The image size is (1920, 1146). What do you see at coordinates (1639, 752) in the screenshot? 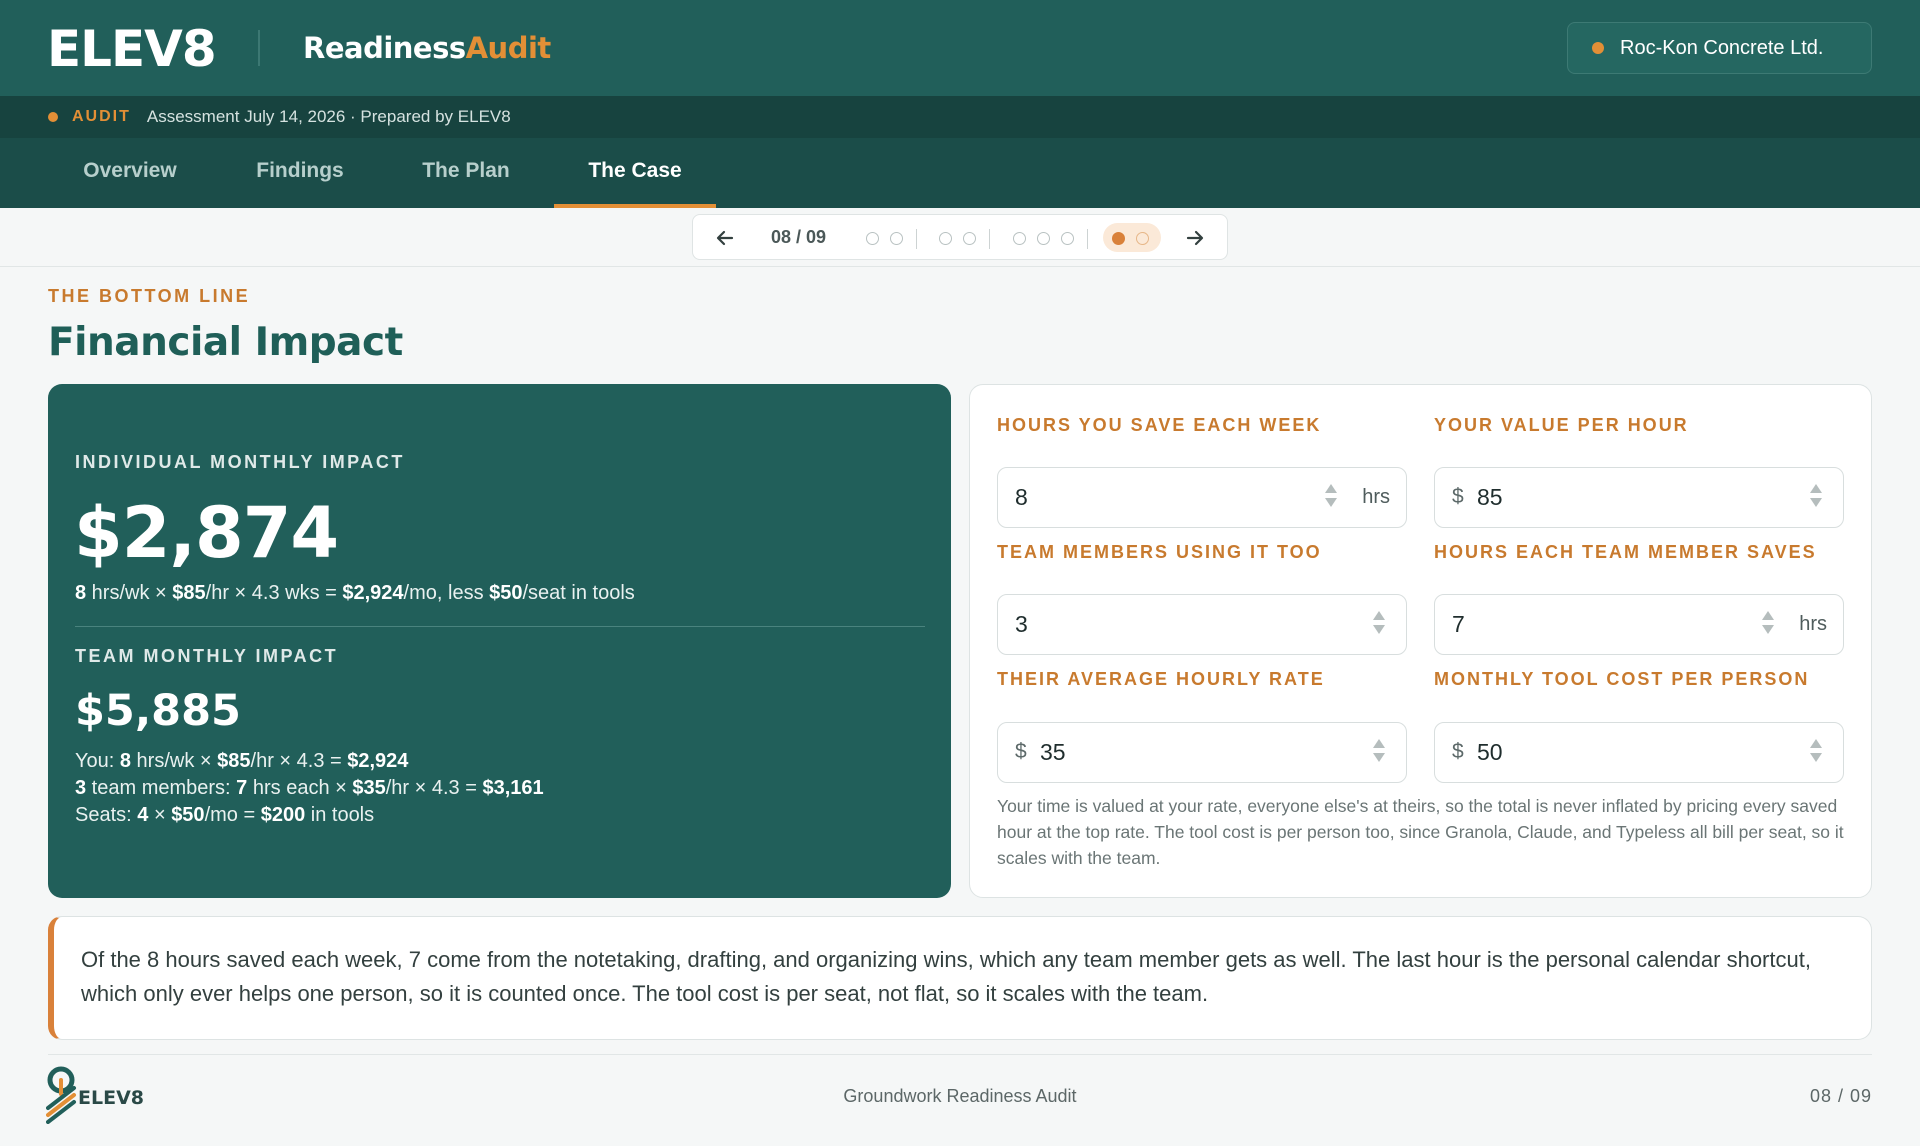
I see `tool-cost-input: $ 50` at bounding box center [1639, 752].